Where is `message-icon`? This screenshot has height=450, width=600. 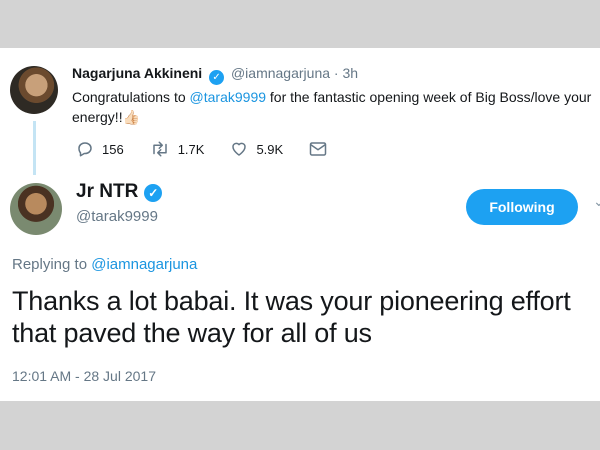
message-icon is located at coordinates (318, 149).